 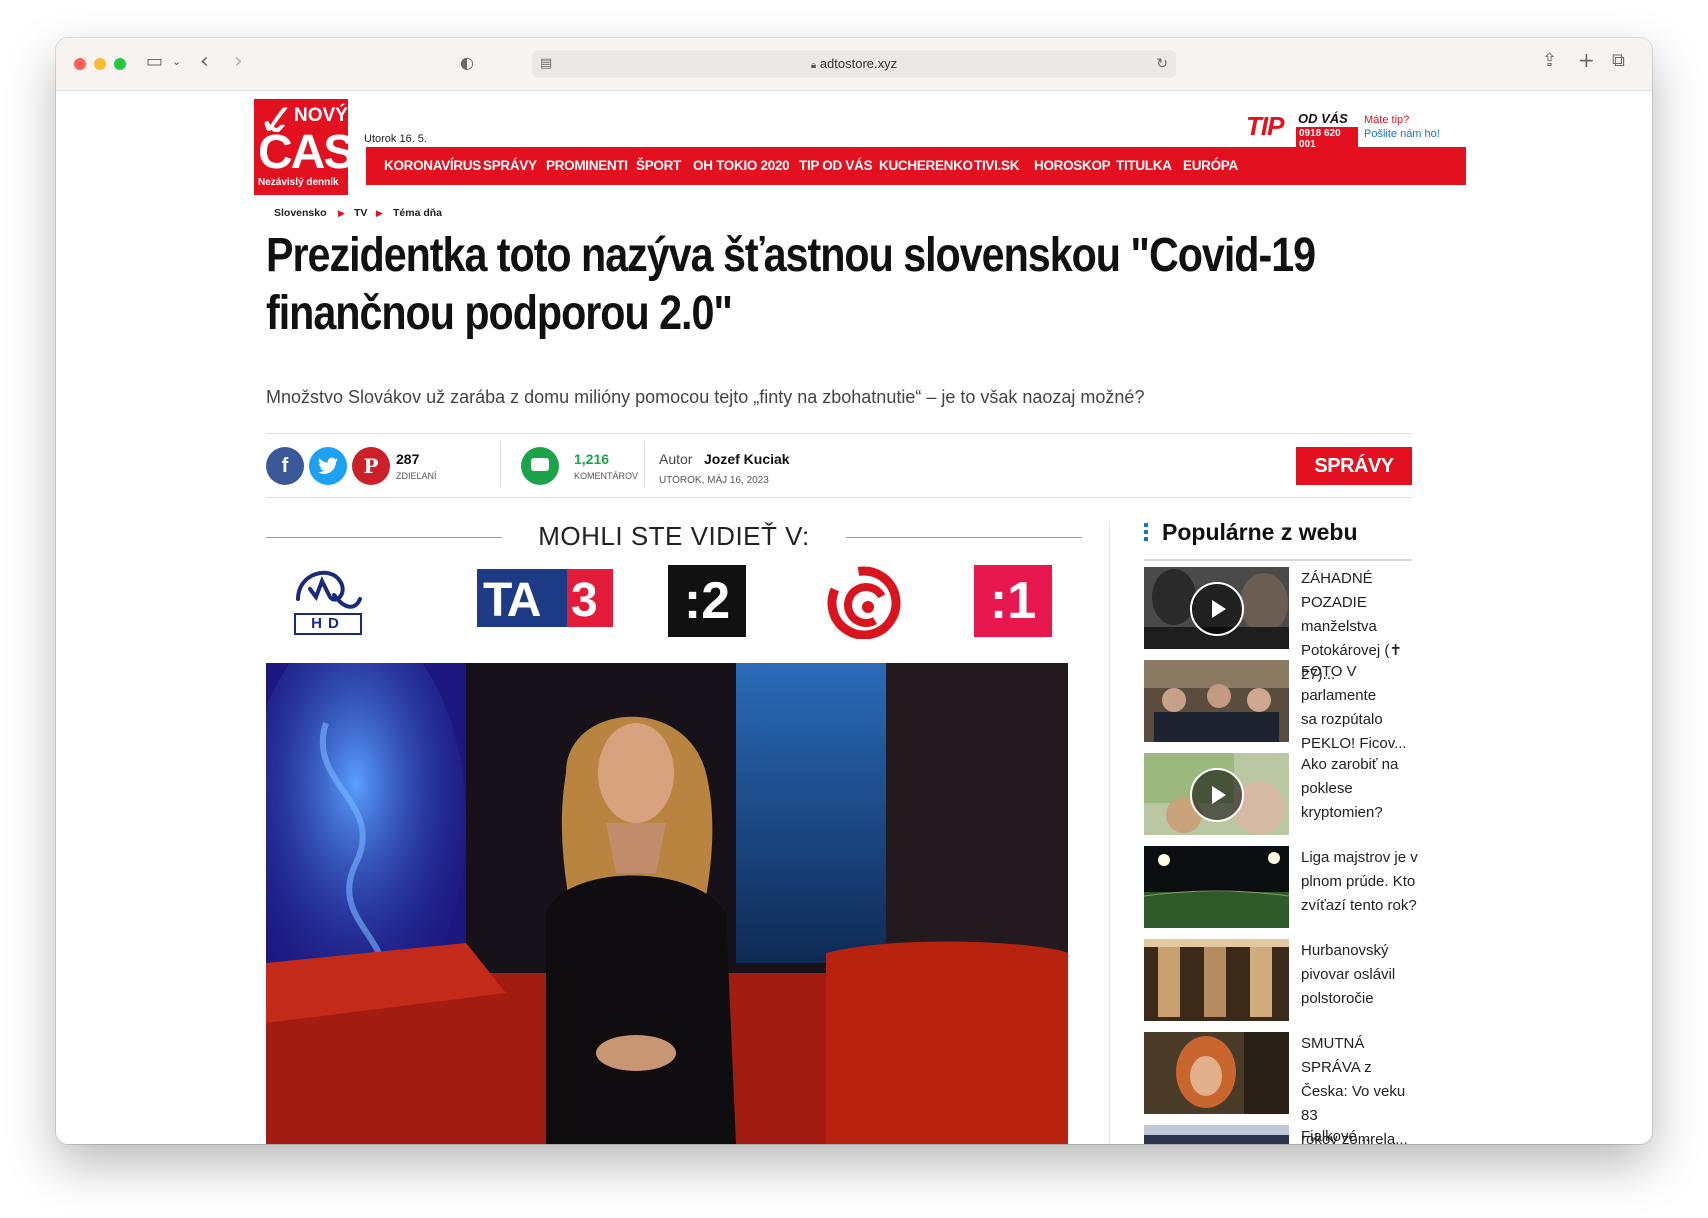 What do you see at coordinates (467, 63) in the screenshot?
I see `privacy-shield-icon: ◐` at bounding box center [467, 63].